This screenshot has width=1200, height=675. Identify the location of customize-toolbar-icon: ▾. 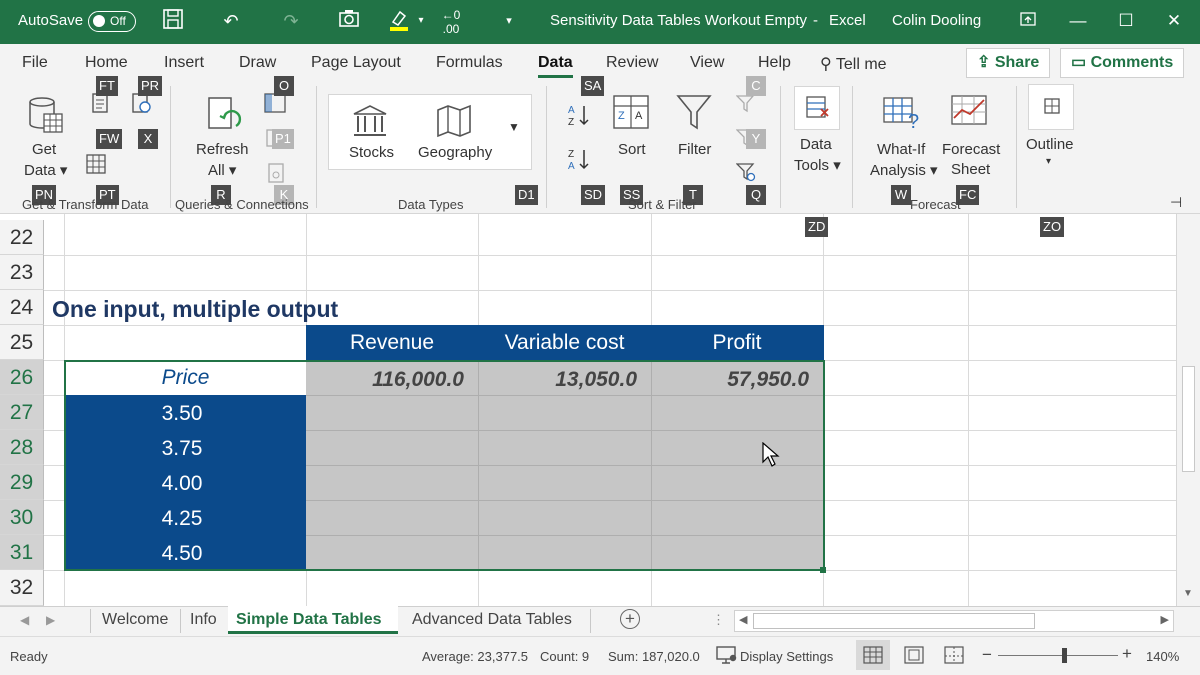
(509, 21).